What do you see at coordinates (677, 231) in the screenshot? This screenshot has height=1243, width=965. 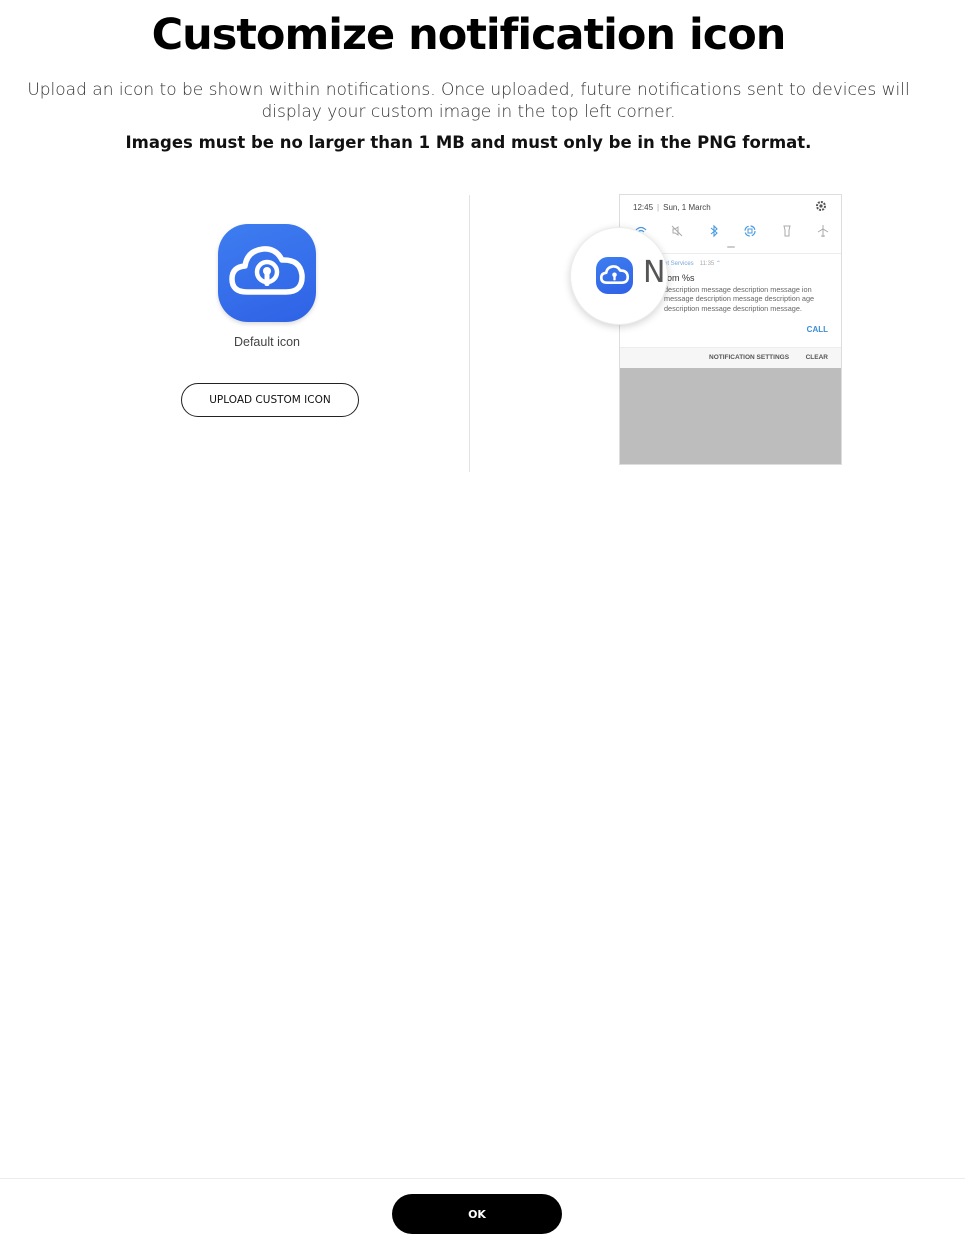 I see `sound-off-icon` at bounding box center [677, 231].